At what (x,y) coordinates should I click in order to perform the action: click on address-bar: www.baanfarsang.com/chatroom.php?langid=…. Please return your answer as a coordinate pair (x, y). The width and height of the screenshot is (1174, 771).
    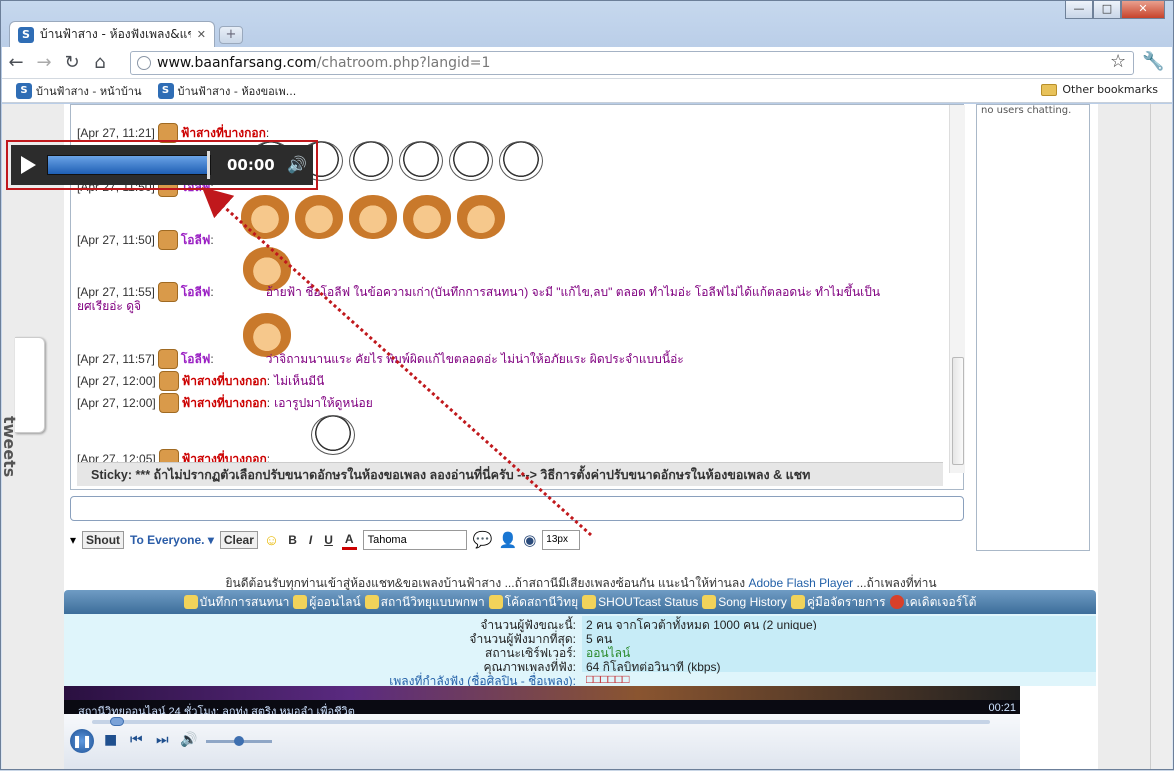
    Looking at the image, I should click on (632, 63).